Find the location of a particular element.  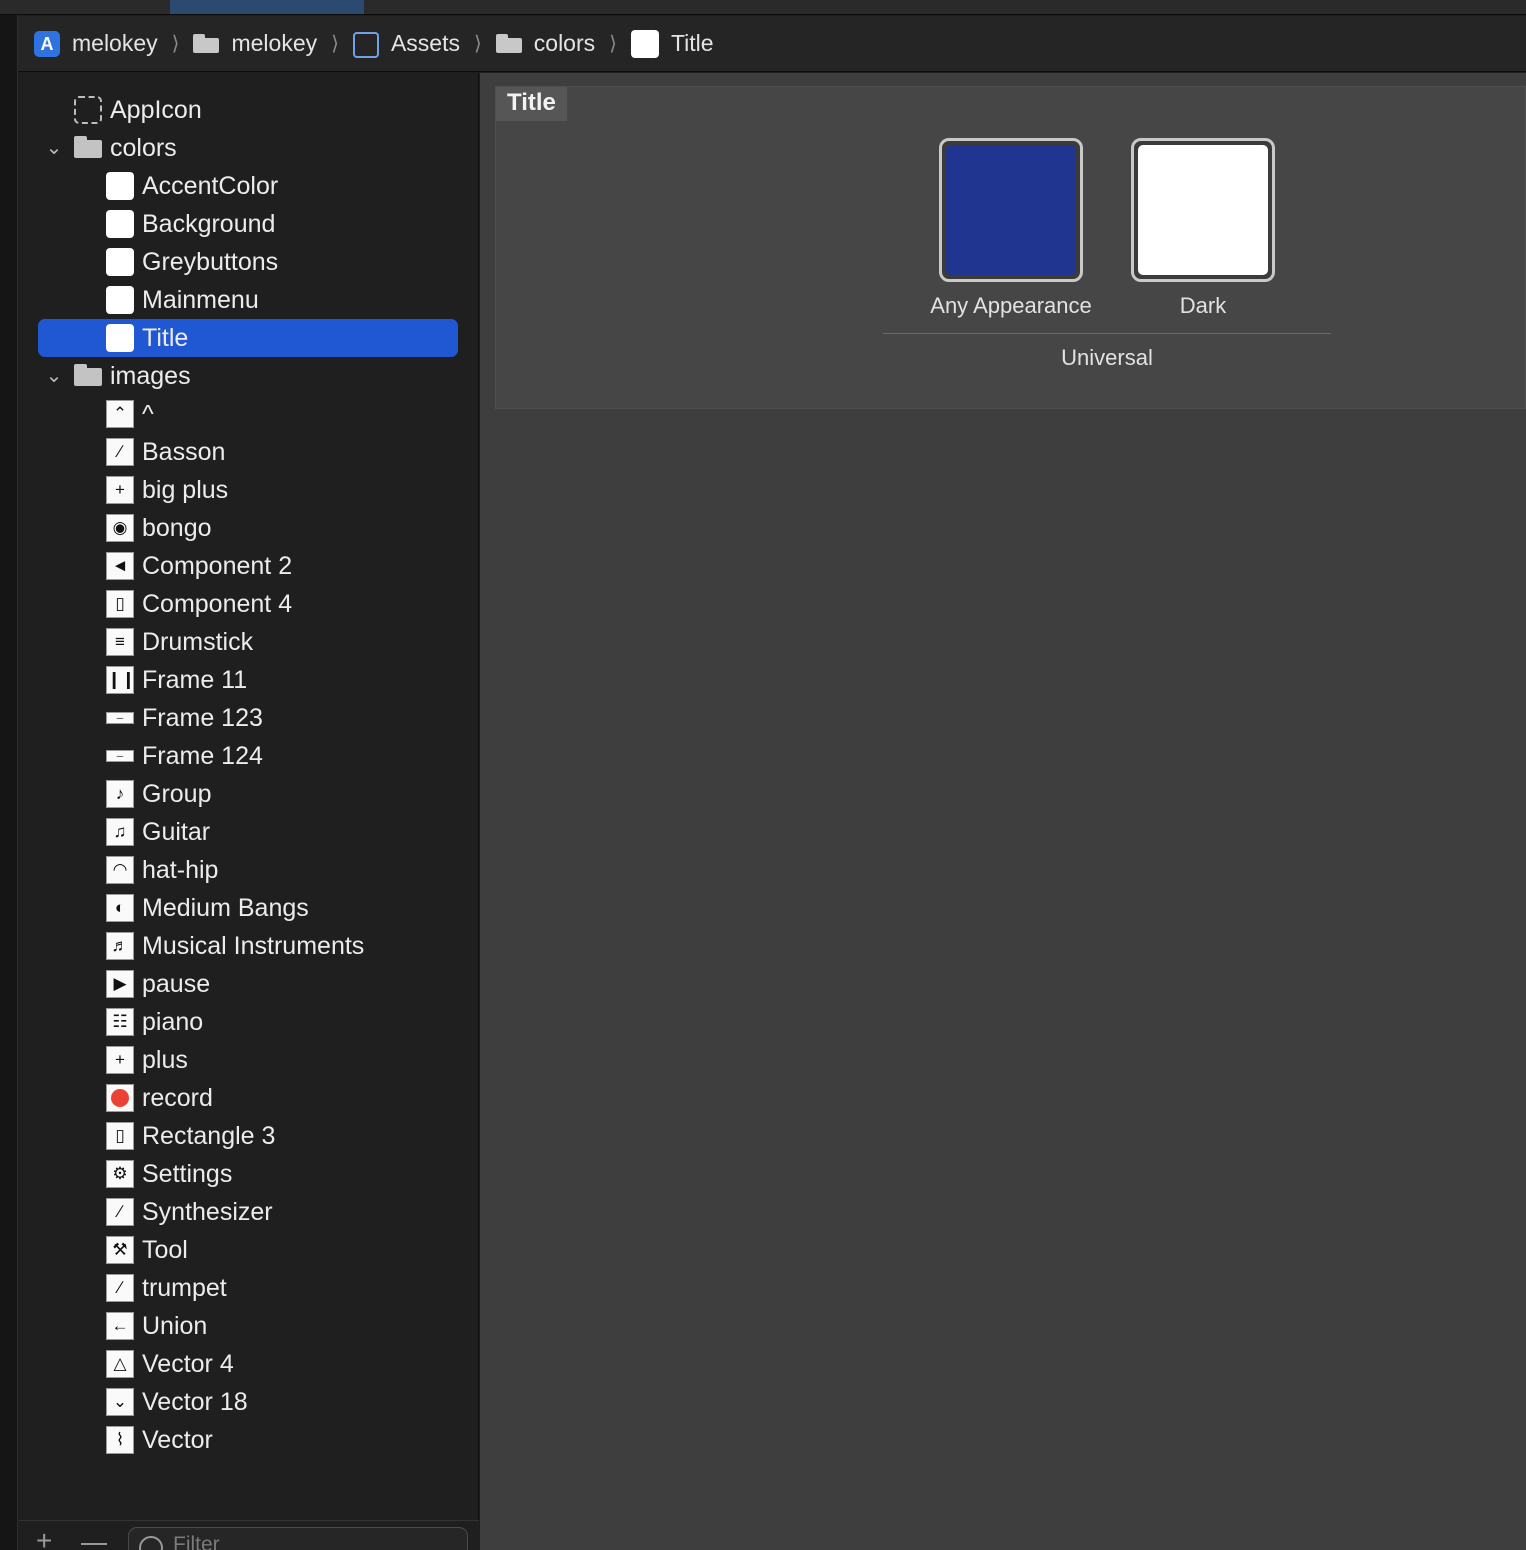

icon-glyph: ▶ is located at coordinates (120, 983).